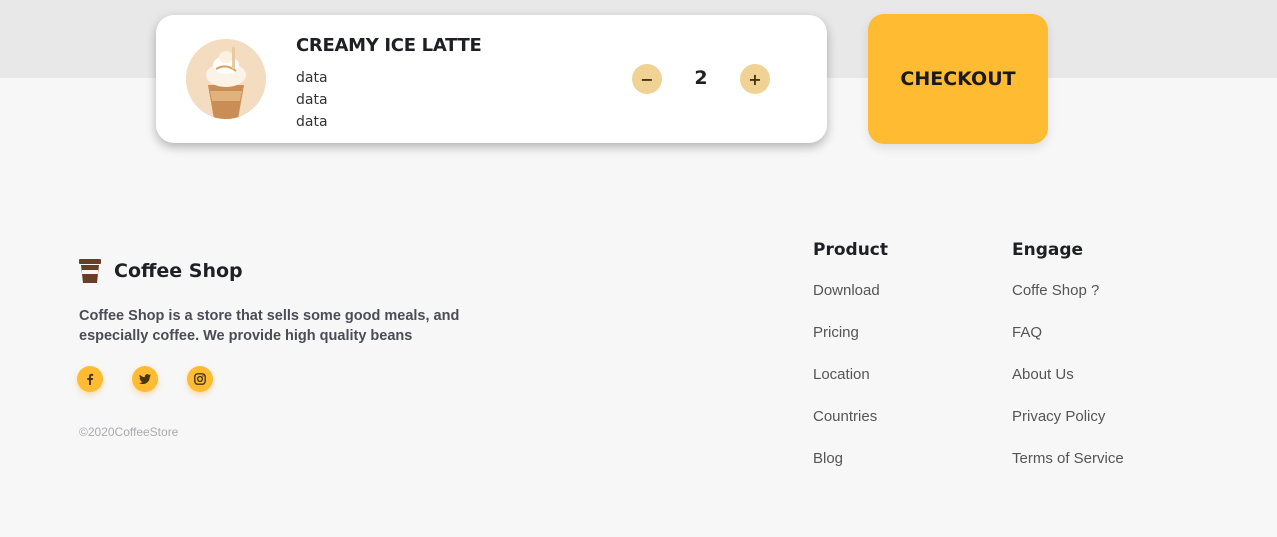  Describe the element at coordinates (1068, 387) in the screenshot. I see `footer-link-about-us: About Us` at that location.